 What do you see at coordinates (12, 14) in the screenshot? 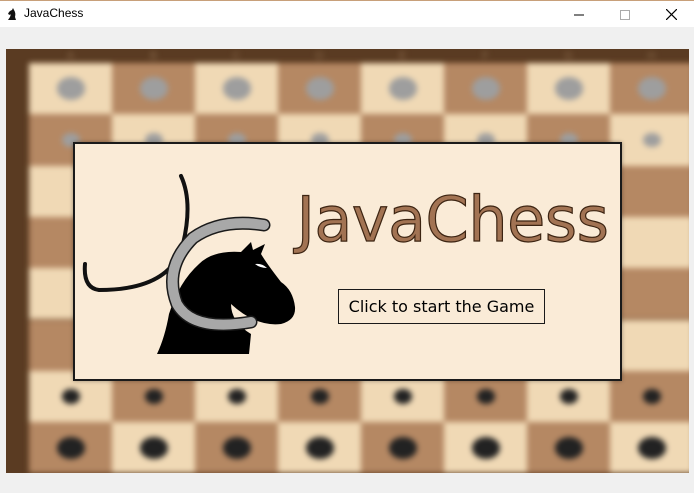
I see `chess-knight-icon` at bounding box center [12, 14].